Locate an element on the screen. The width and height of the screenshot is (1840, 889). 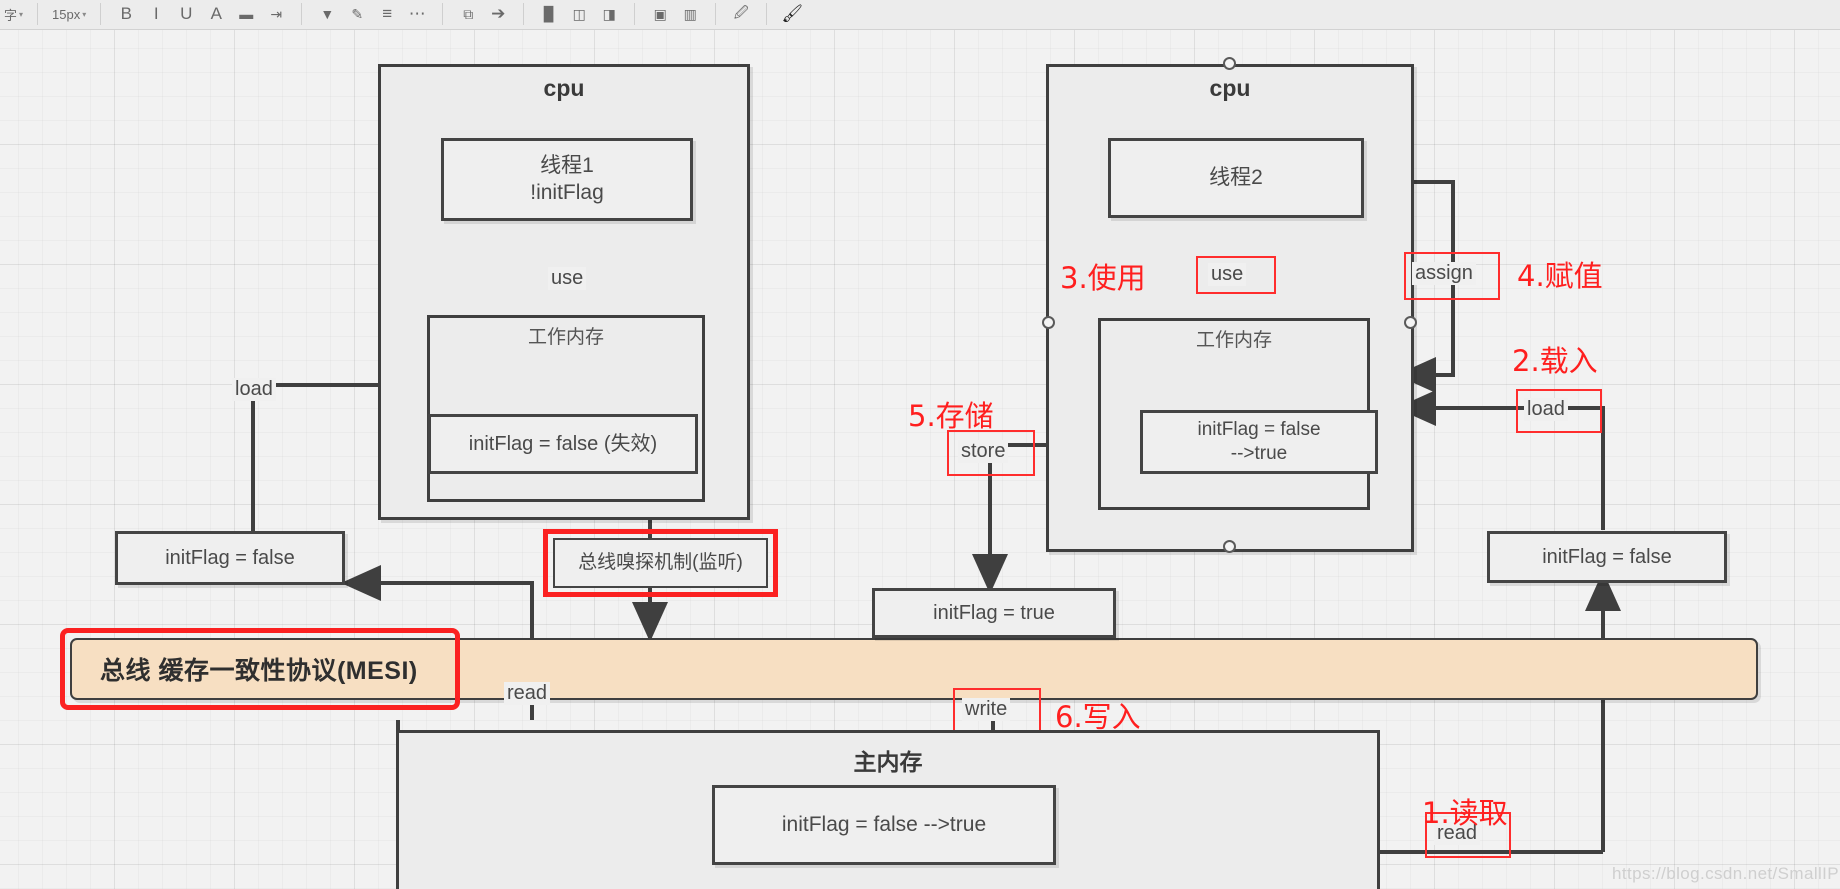
distribute-h-button: ◫ is located at coordinates (579, 14).